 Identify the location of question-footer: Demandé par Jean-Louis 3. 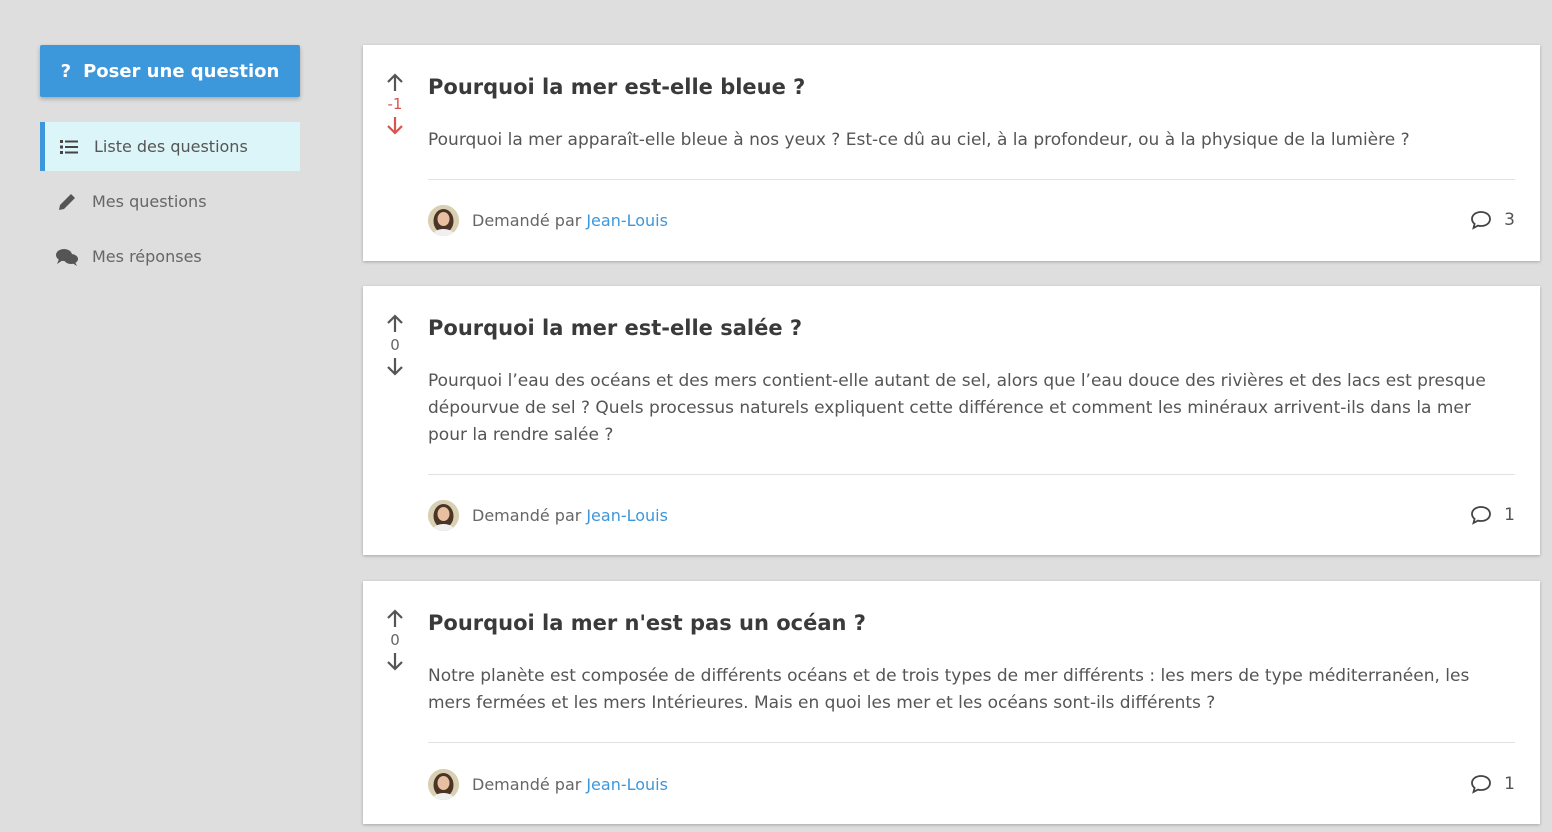
(971, 220).